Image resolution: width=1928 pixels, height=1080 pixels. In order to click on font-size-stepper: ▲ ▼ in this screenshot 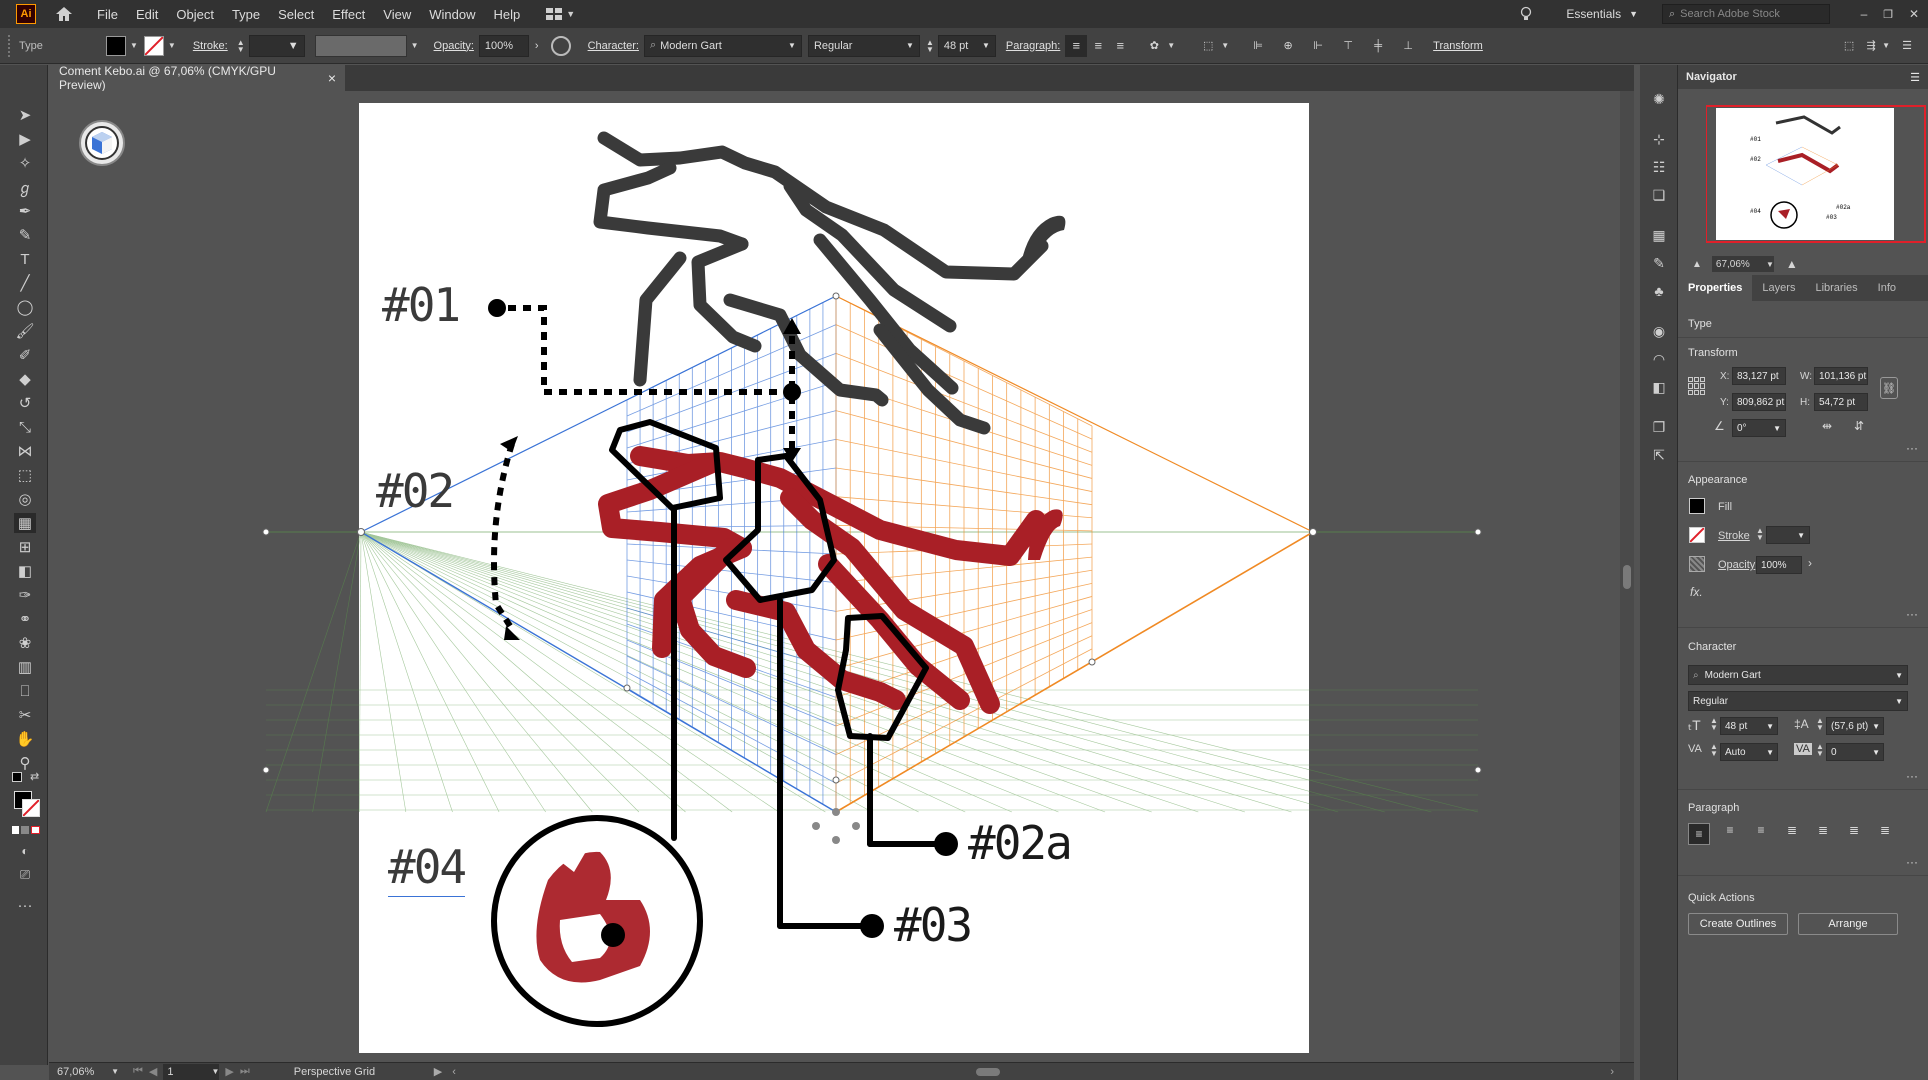, I will do `click(1714, 724)`.